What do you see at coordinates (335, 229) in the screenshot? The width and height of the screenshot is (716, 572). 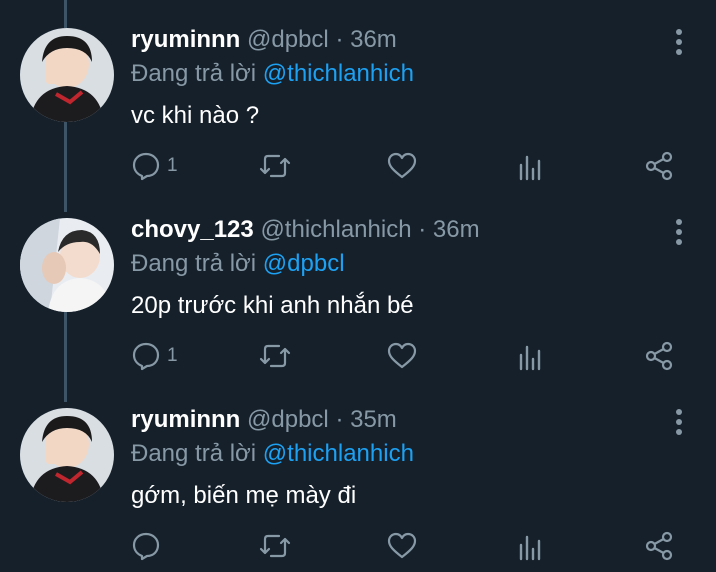 I see `author-handle: @thichlanhich` at bounding box center [335, 229].